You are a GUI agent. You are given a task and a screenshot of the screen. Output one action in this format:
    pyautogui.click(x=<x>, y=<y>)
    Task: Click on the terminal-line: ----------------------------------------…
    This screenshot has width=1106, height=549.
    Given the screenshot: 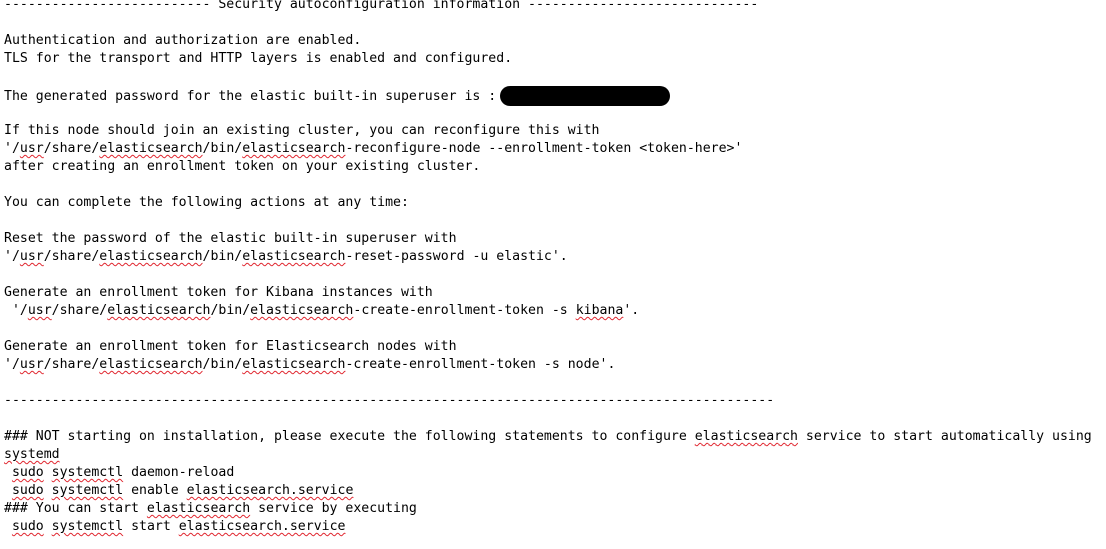 What is the action you would take?
    pyautogui.click(x=554, y=401)
    